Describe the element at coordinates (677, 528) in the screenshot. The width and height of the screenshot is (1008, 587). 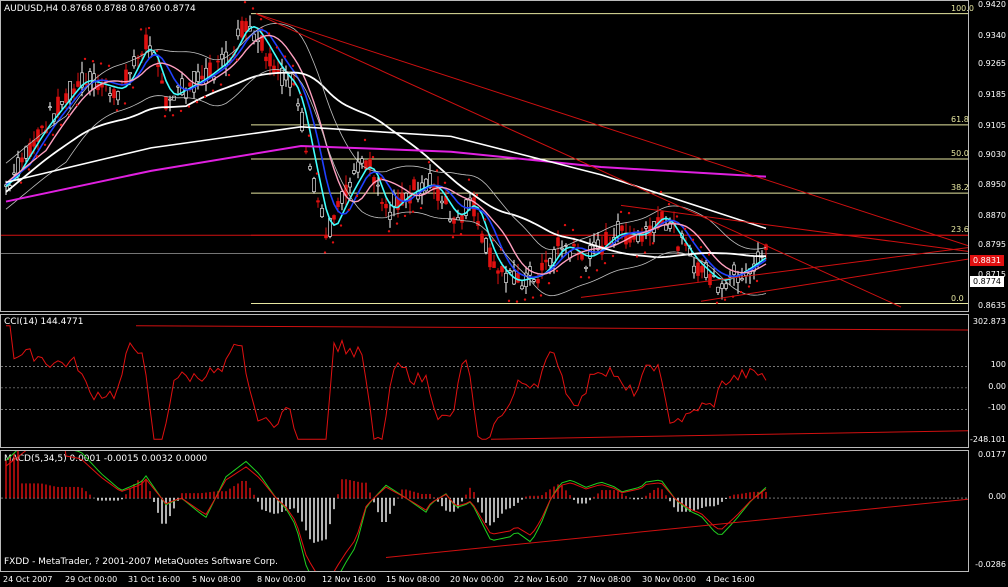
I see `macd-trend-line` at that location.